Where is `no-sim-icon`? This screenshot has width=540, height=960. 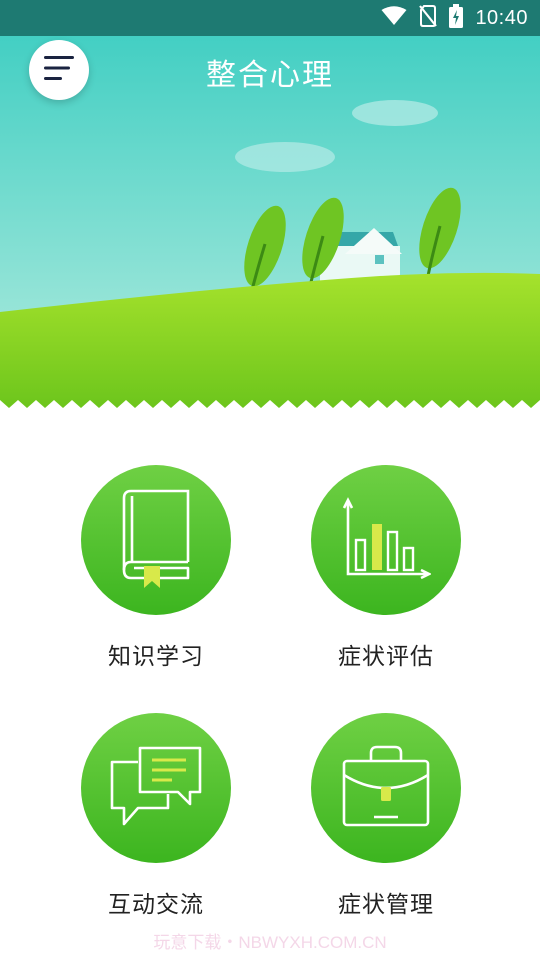
no-sim-icon is located at coordinates (428, 18).